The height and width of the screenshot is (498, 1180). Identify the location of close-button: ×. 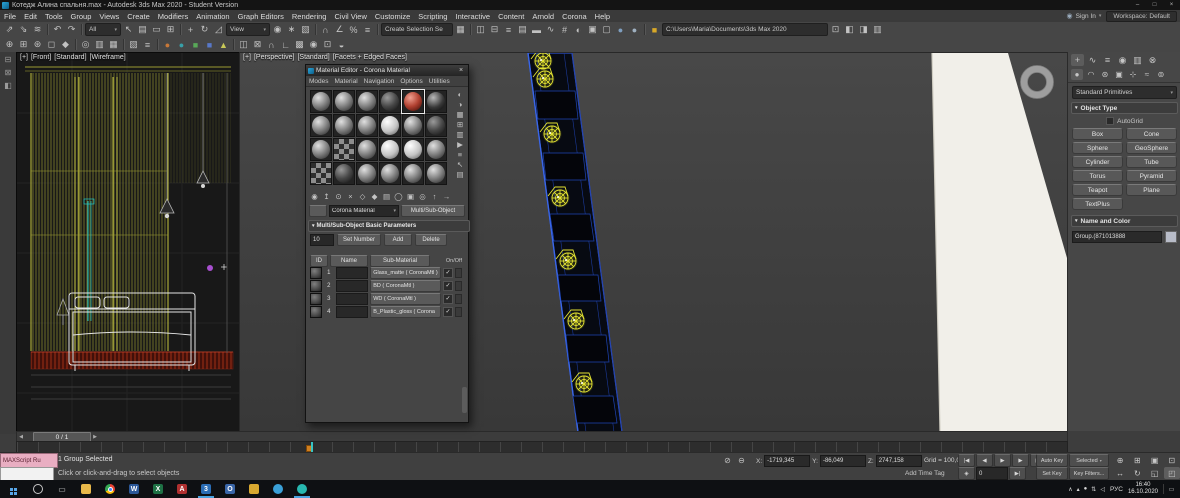
(1171, 5).